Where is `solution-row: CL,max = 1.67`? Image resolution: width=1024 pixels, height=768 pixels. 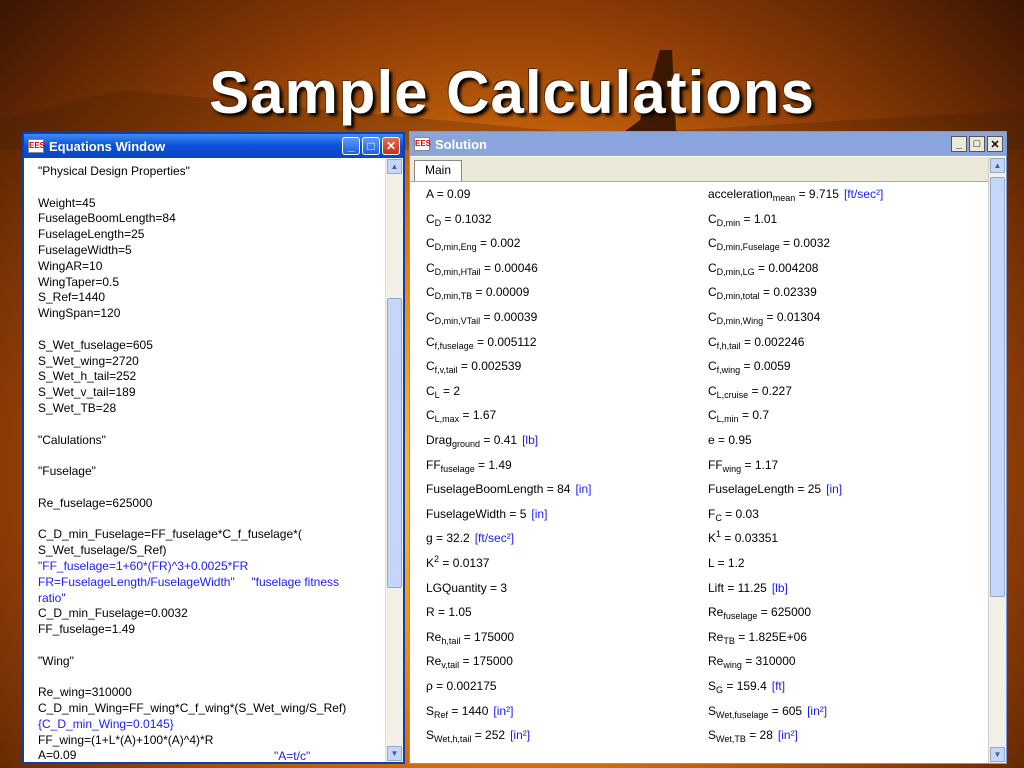
solution-row: CL,max = 1.67 is located at coordinates (461, 415).